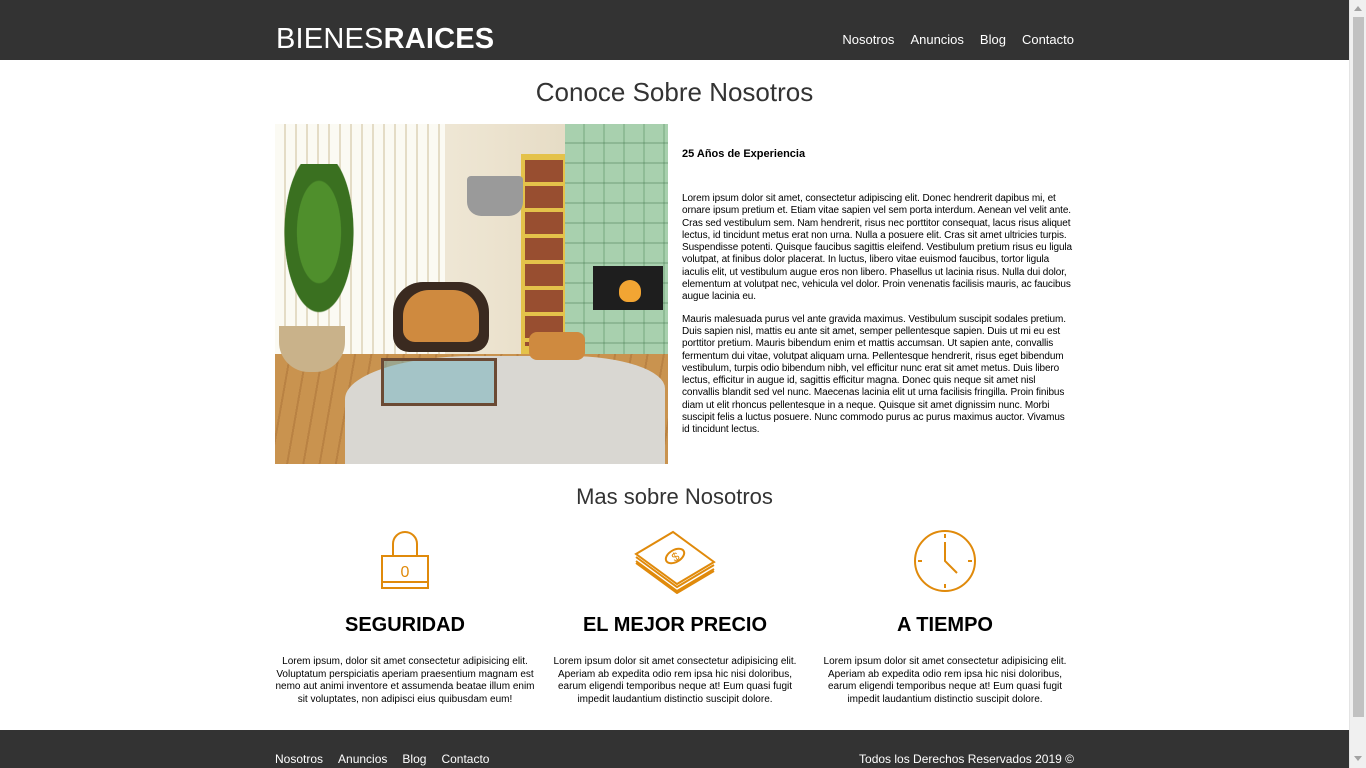  What do you see at coordinates (936, 40) in the screenshot?
I see `nav-link-anuncios: Anuncios` at bounding box center [936, 40].